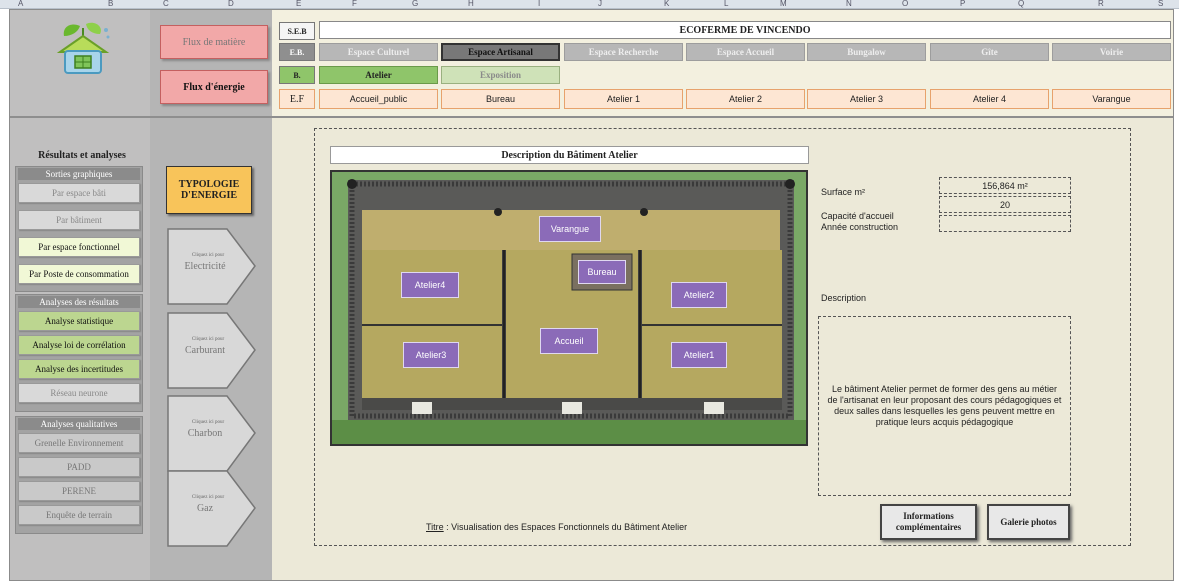  Describe the element at coordinates (79, 247) in the screenshot. I see `sorties-button-2: Par espace fonctionnel` at that location.